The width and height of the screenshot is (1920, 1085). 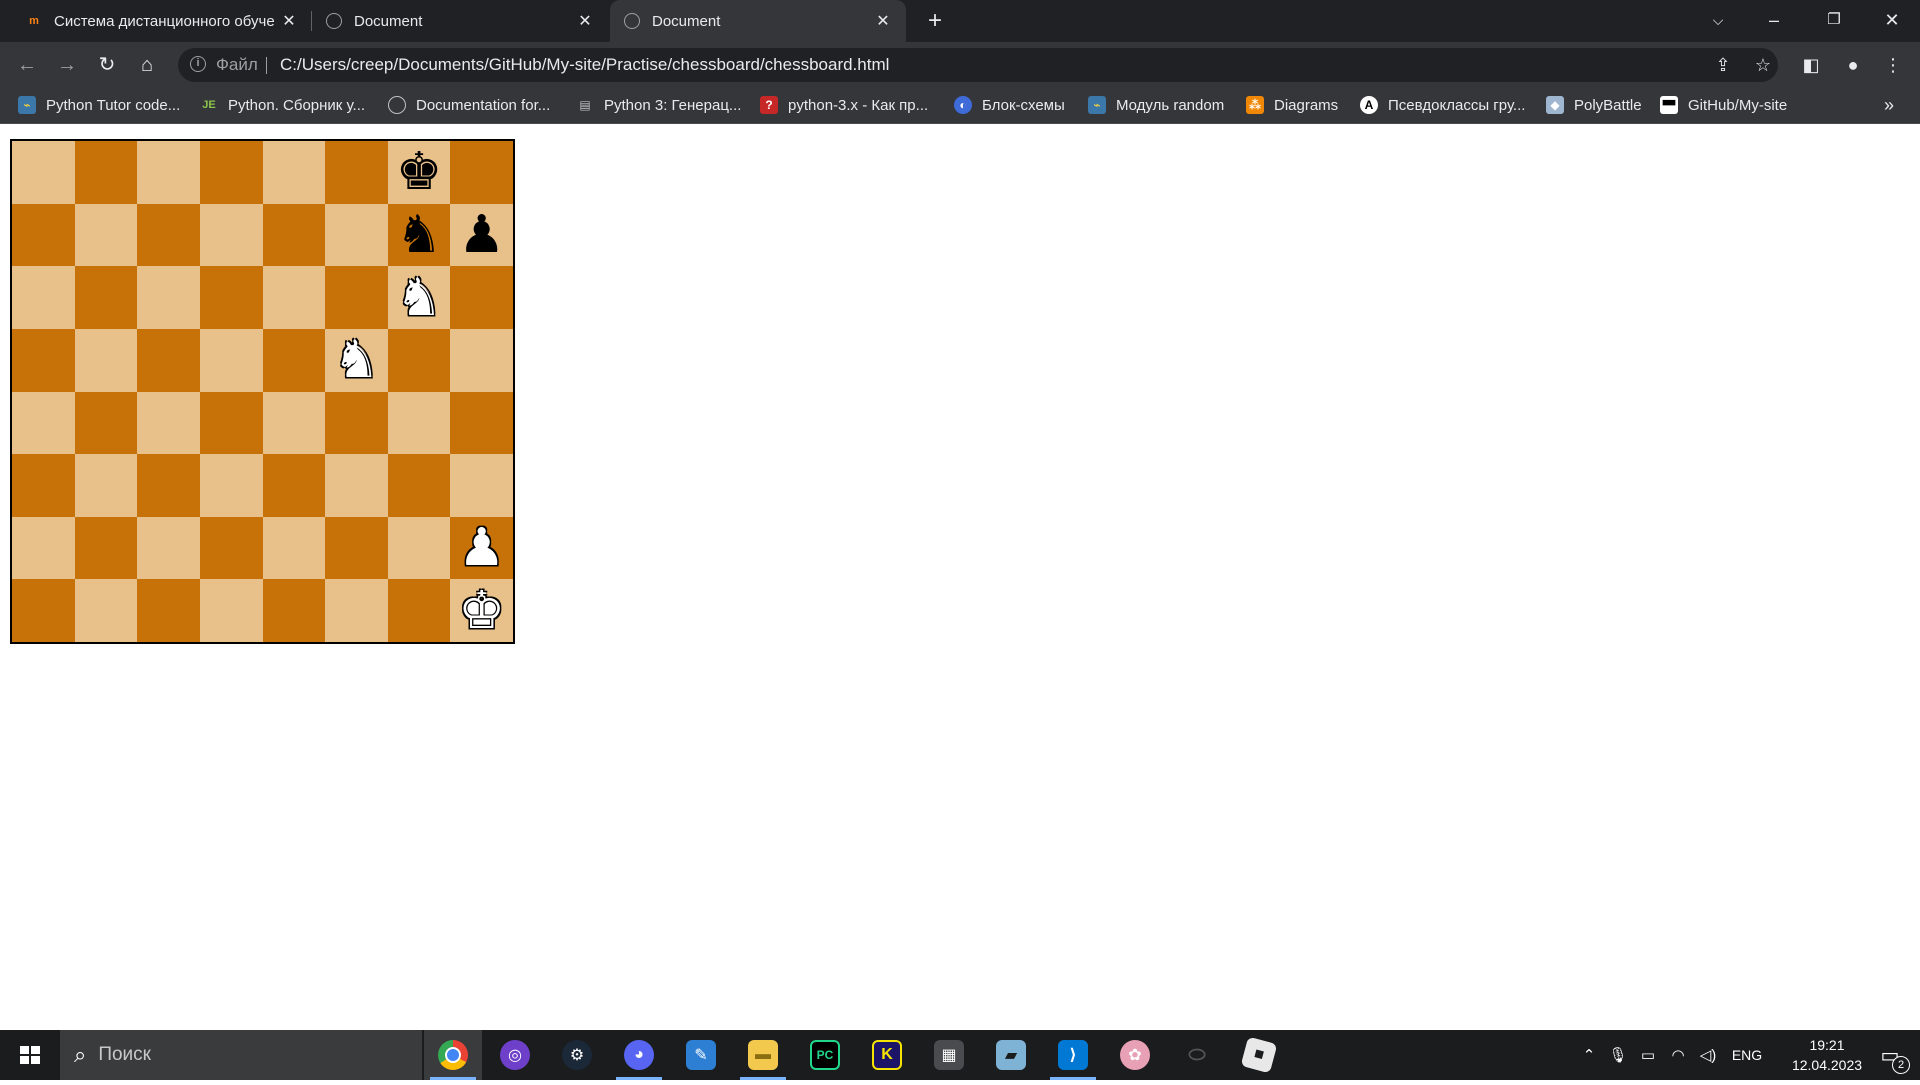 What do you see at coordinates (1678, 1055) in the screenshot?
I see `wifi-icon: ◠` at bounding box center [1678, 1055].